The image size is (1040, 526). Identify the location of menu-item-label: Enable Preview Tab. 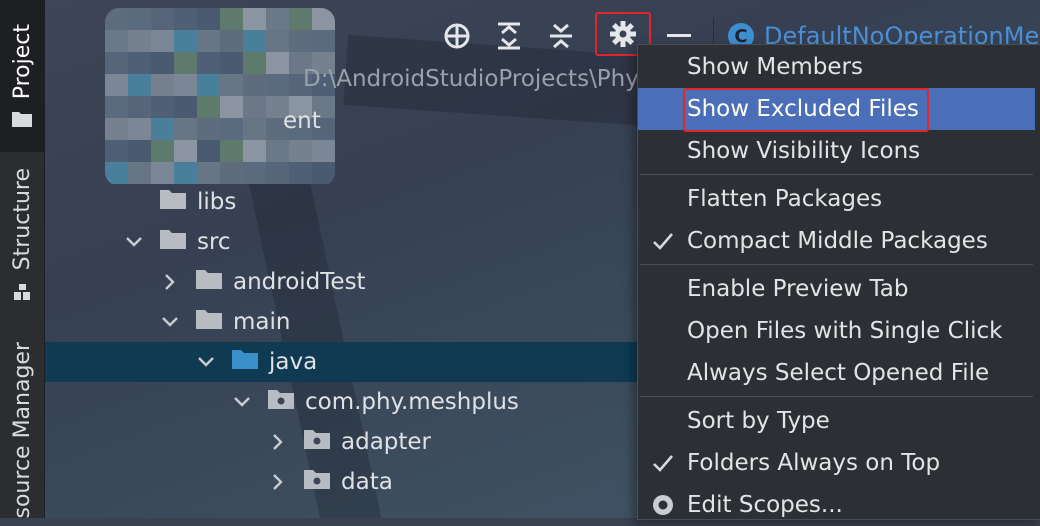
(798, 289).